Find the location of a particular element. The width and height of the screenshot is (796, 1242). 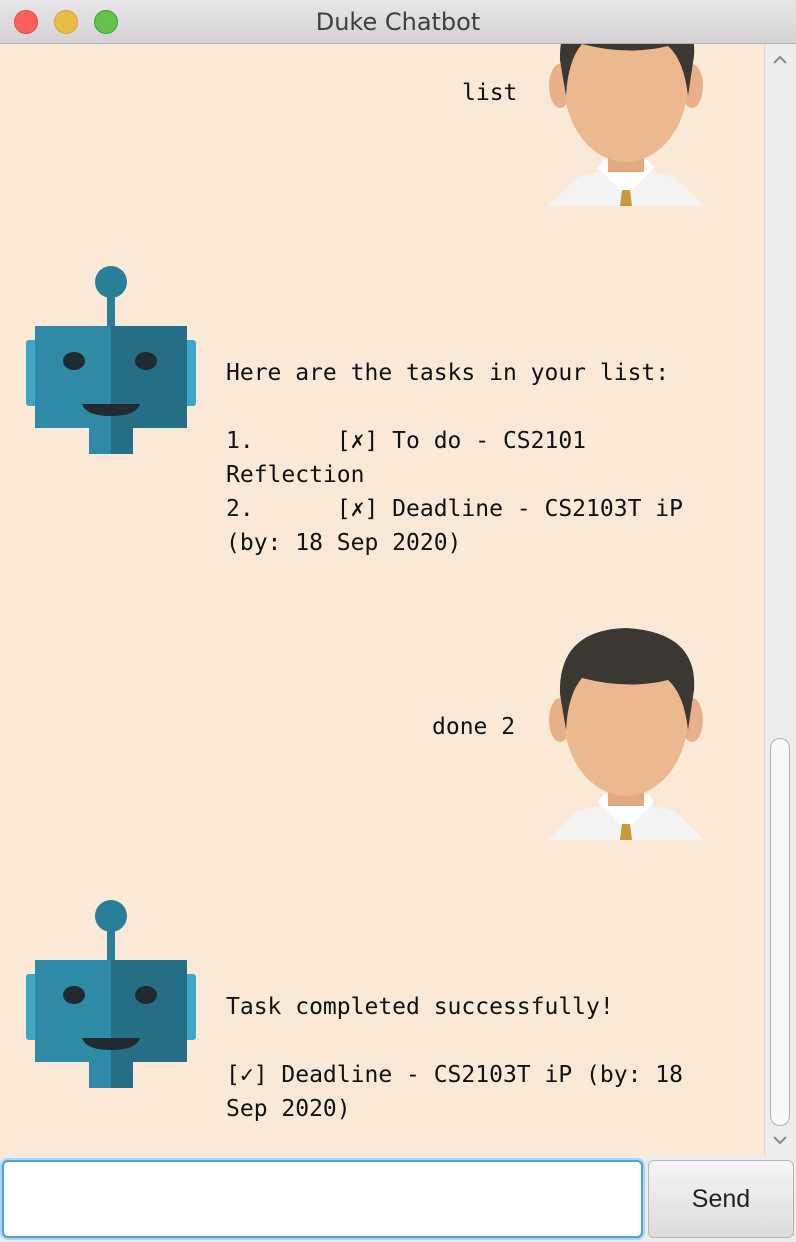

user-message-text: done 2 is located at coordinates (474, 727).